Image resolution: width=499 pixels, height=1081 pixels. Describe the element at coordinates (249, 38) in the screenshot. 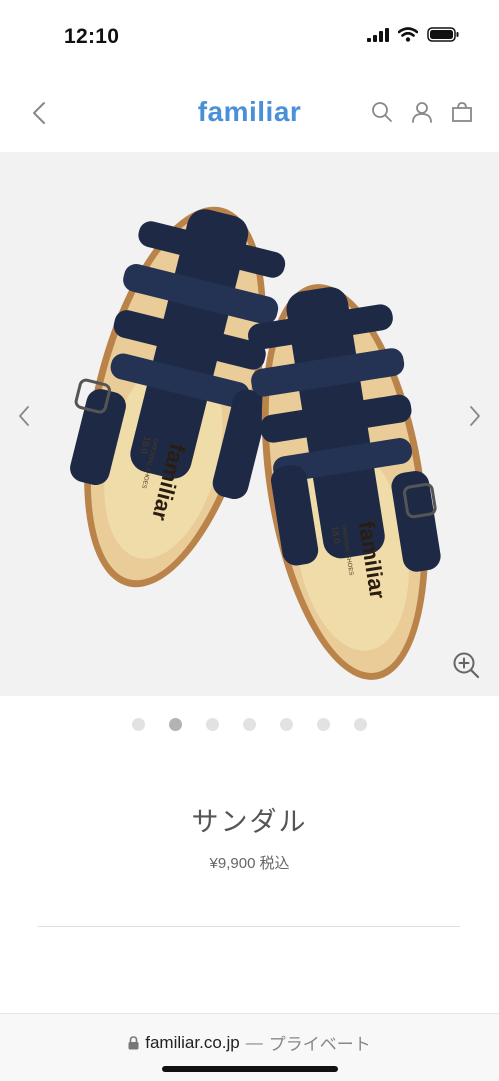

I see `status-bar: 12:10` at that location.